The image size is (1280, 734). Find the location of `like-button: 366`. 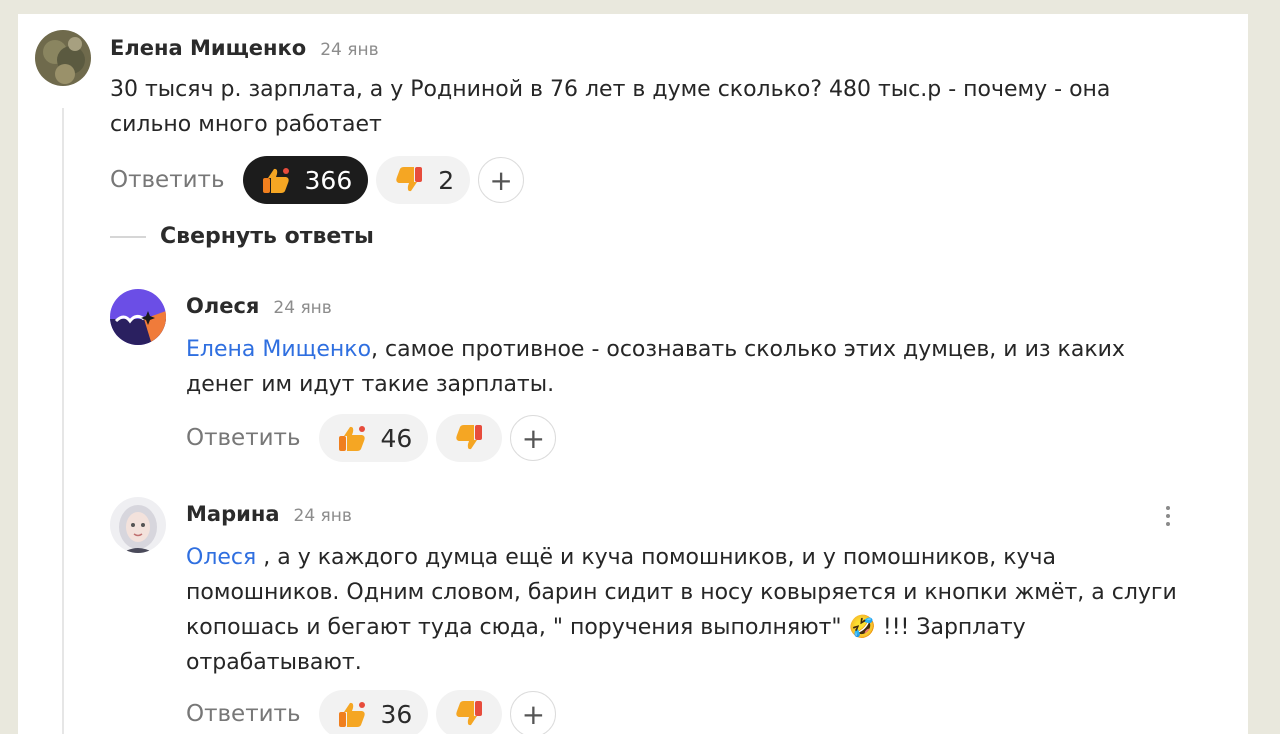

like-button: 366 is located at coordinates (305, 180).